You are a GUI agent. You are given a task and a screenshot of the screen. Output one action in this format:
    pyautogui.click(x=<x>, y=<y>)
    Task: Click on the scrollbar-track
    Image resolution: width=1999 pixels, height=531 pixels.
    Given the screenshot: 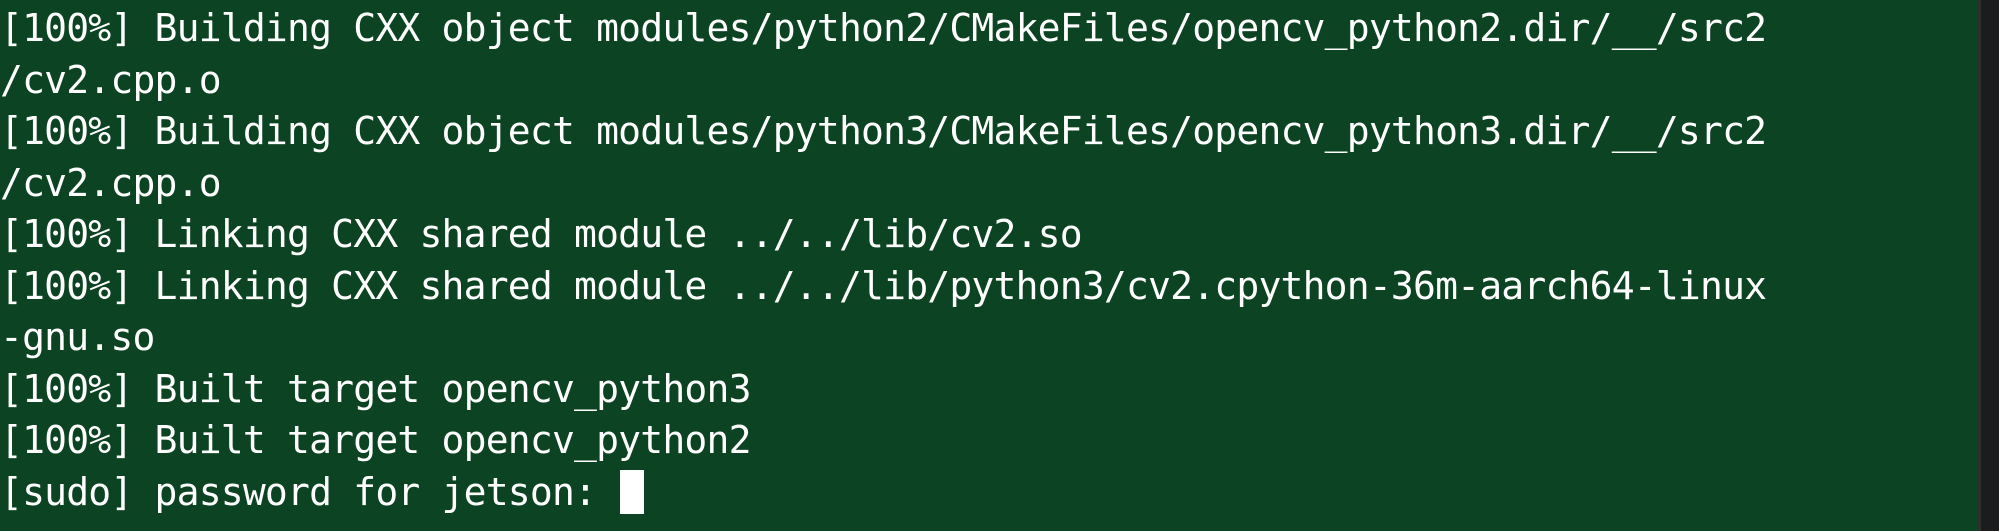 What is the action you would take?
    pyautogui.click(x=1988, y=265)
    